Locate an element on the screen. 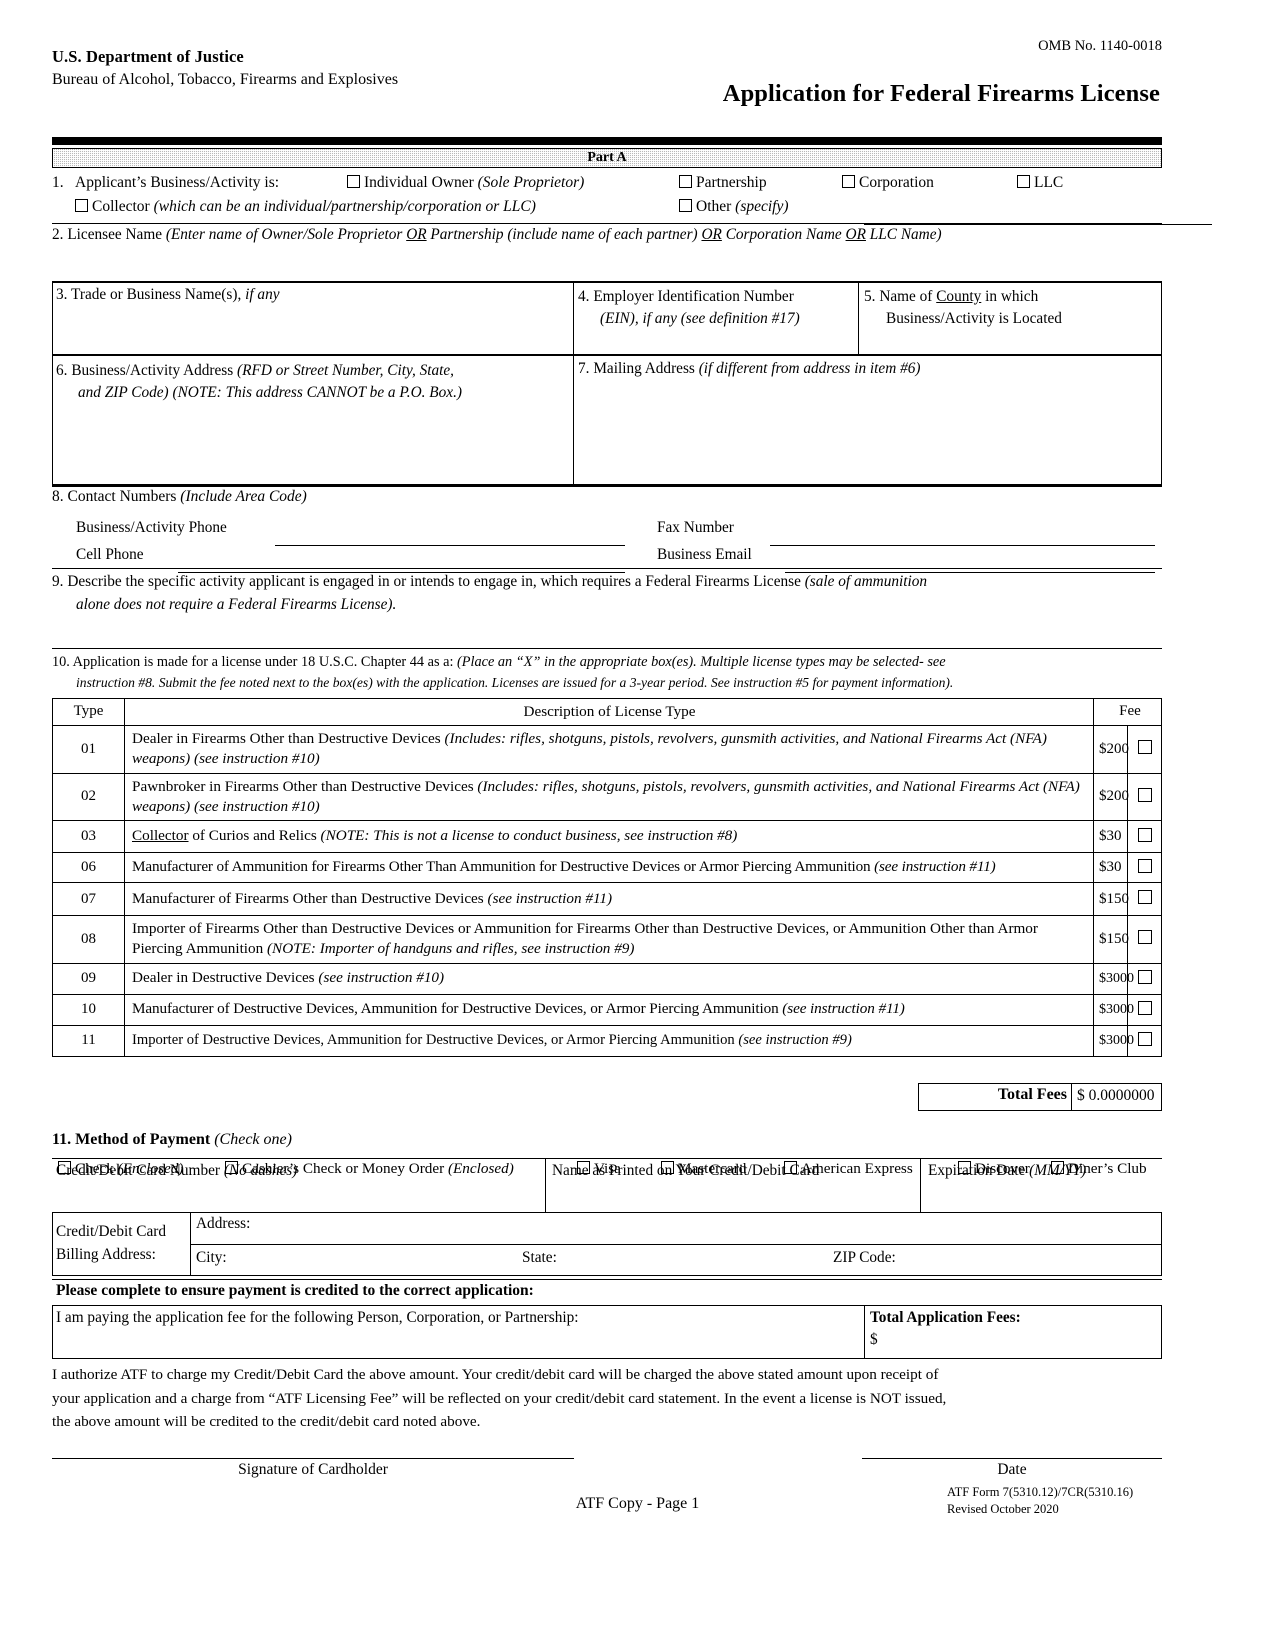  row-03-type: 03 is located at coordinates (88, 837).